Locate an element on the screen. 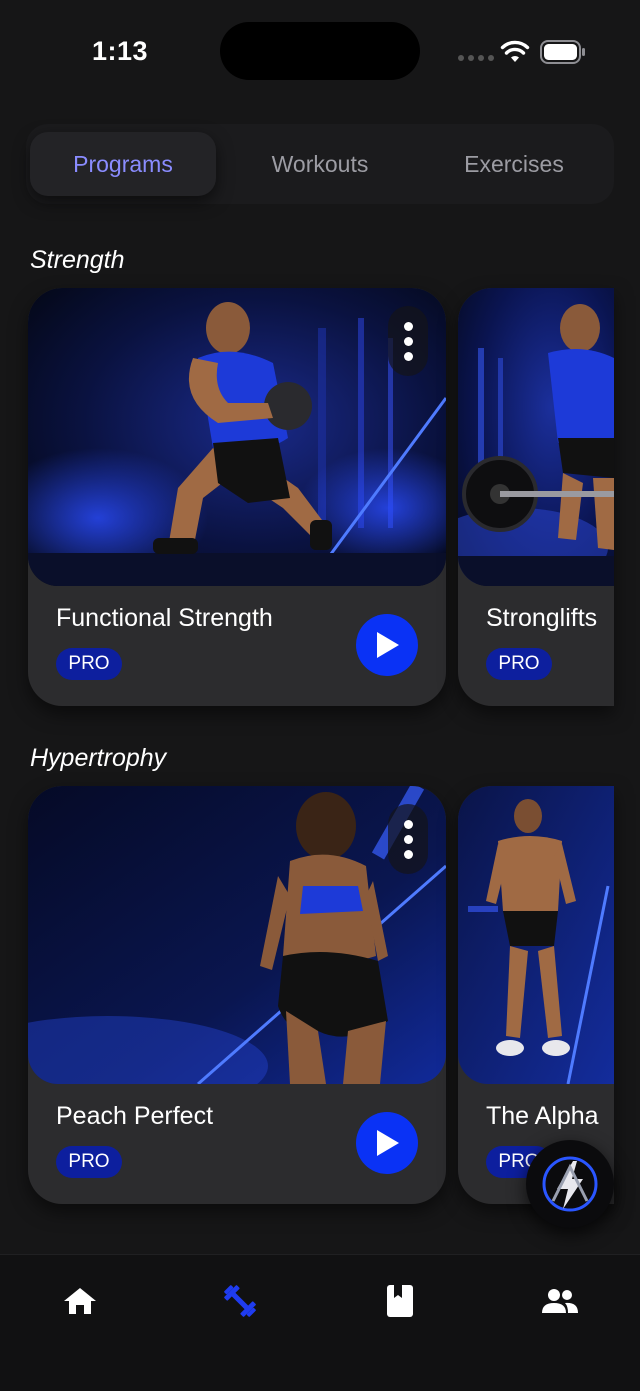  lightning-logo-icon is located at coordinates (570, 1184).